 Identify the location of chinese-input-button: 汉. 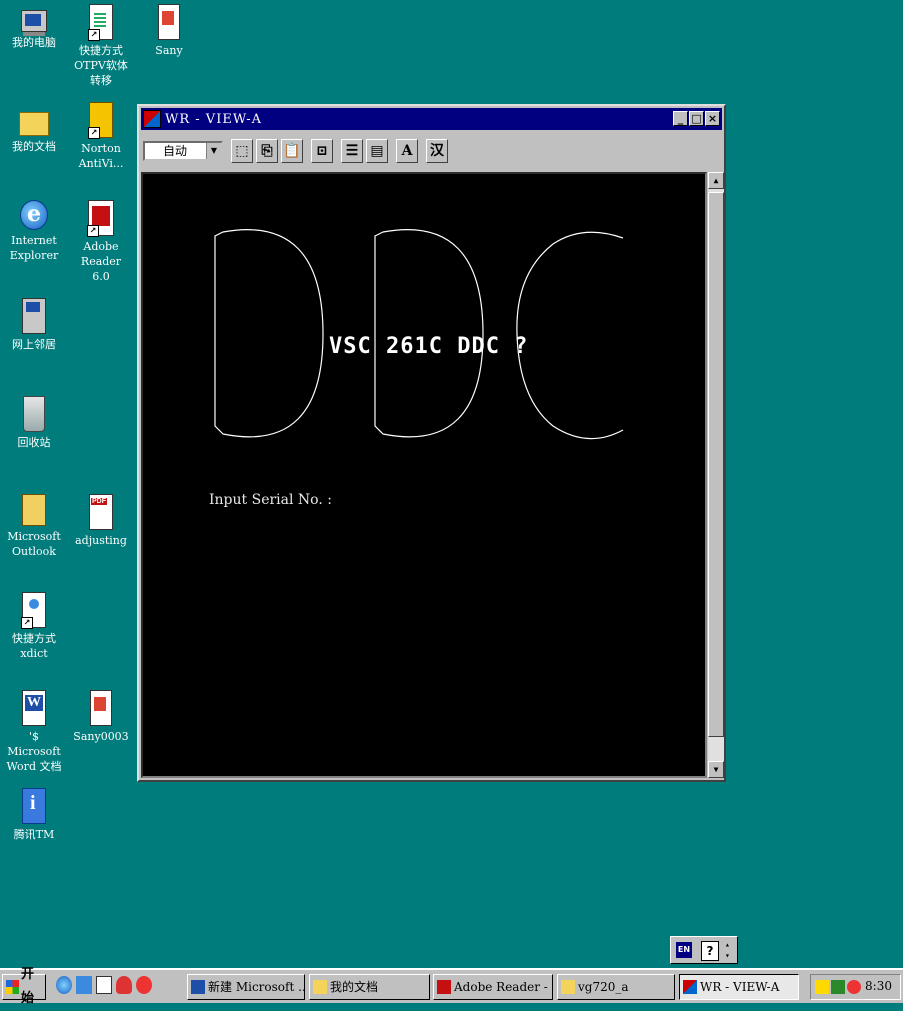
(437, 151).